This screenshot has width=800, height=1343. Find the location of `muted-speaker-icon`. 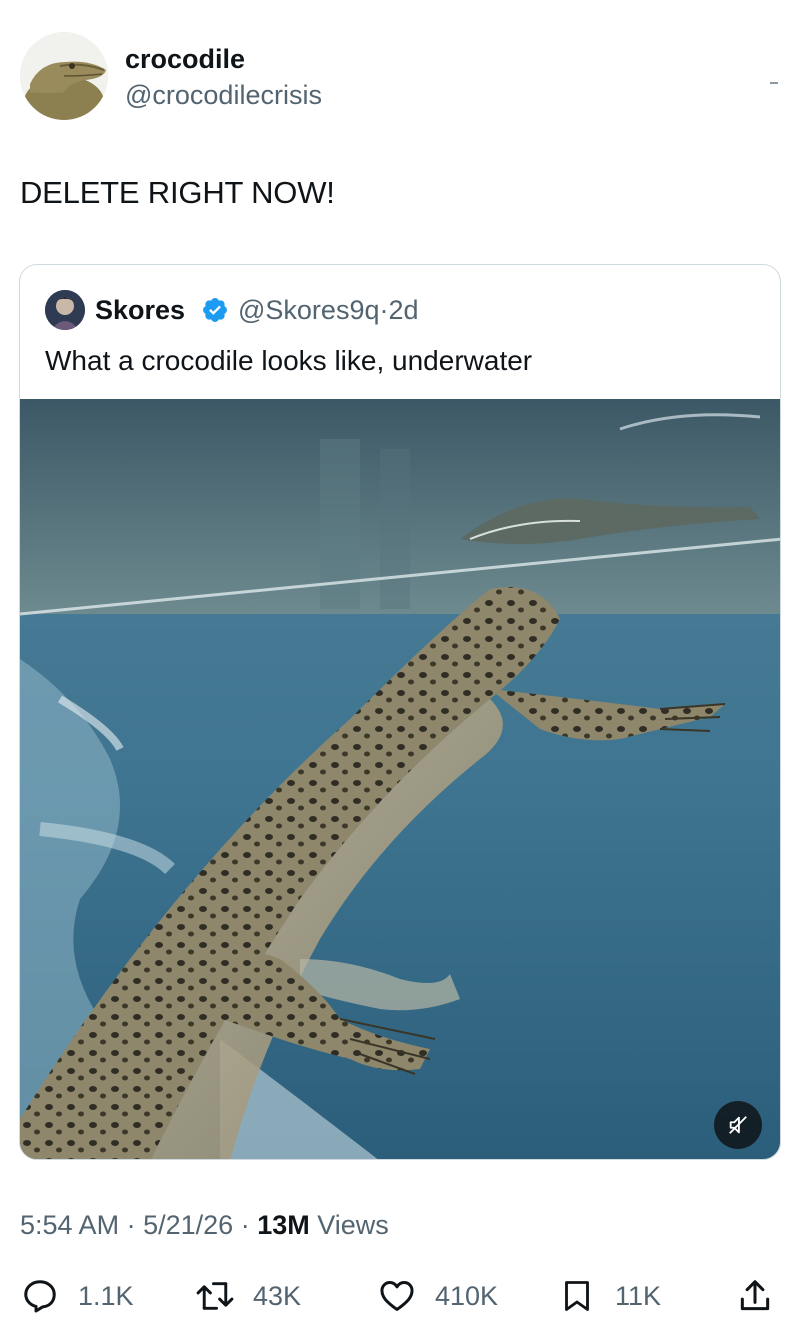

muted-speaker-icon is located at coordinates (738, 1125).